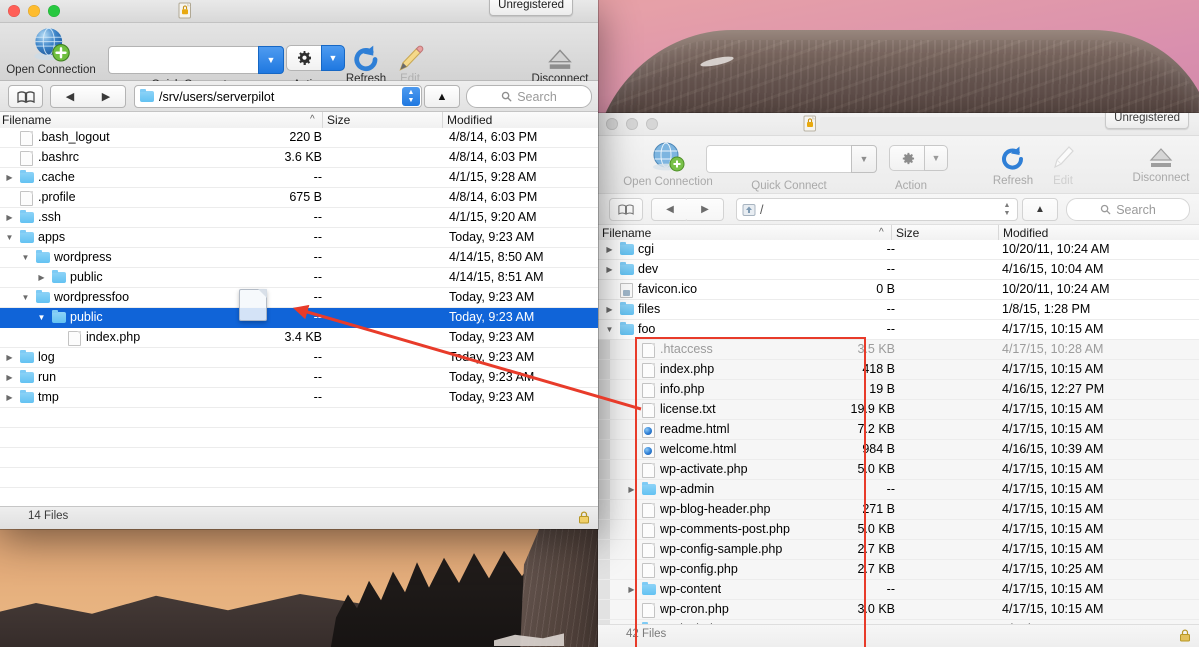  Describe the element at coordinates (46, 357) in the screenshot. I see `file-name: log` at that location.